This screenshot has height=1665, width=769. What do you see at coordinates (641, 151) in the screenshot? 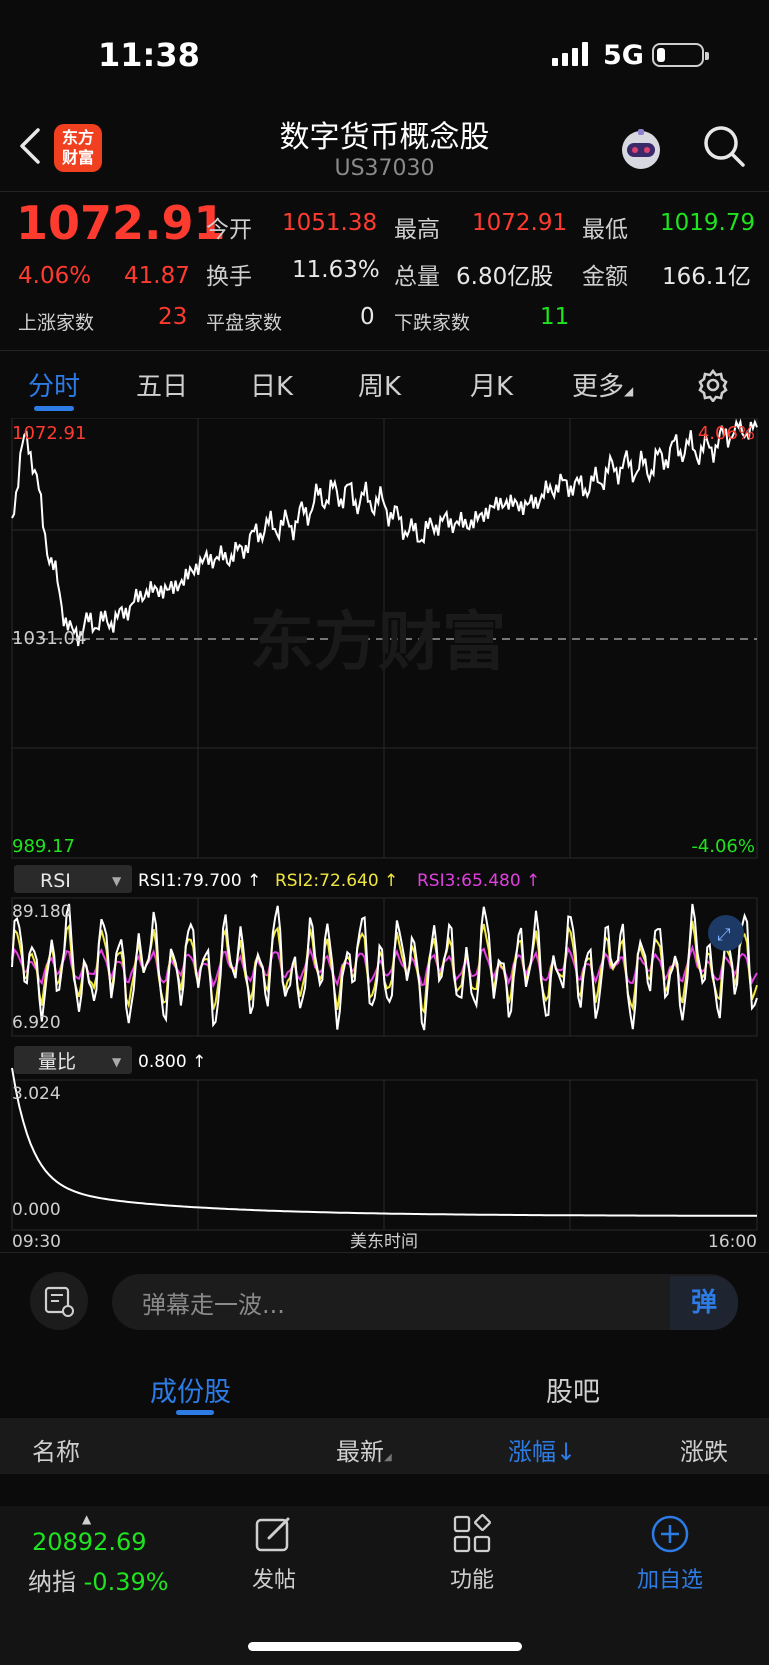
I see `robot-assistant-icon` at bounding box center [641, 151].